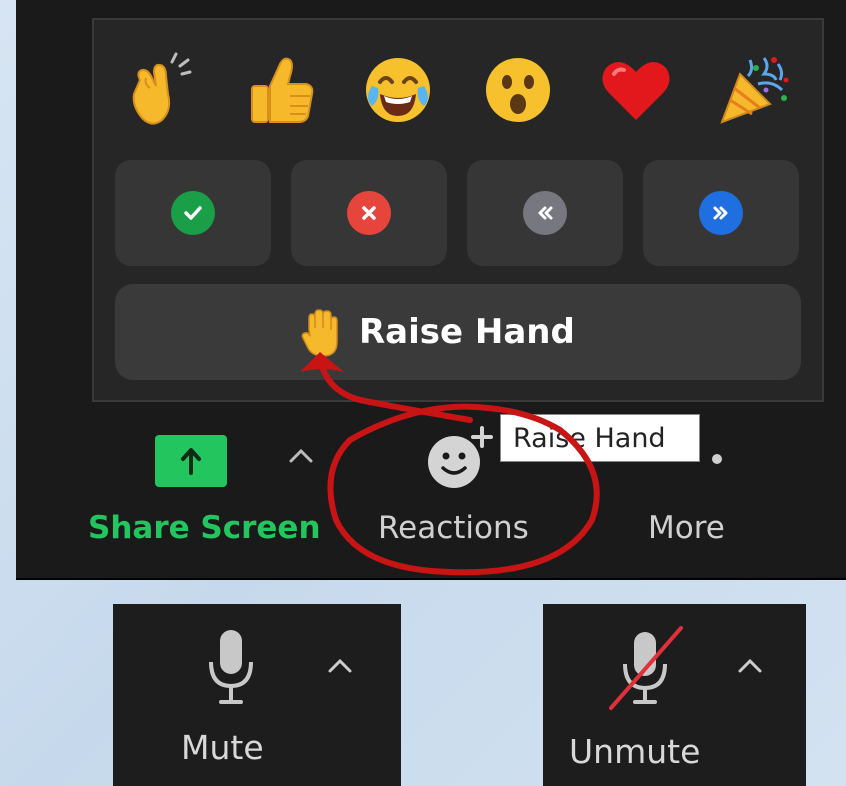 Image resolution: width=846 pixels, height=786 pixels. Describe the element at coordinates (322, 362) in the screenshot. I see `arrowhead-annotation` at that location.